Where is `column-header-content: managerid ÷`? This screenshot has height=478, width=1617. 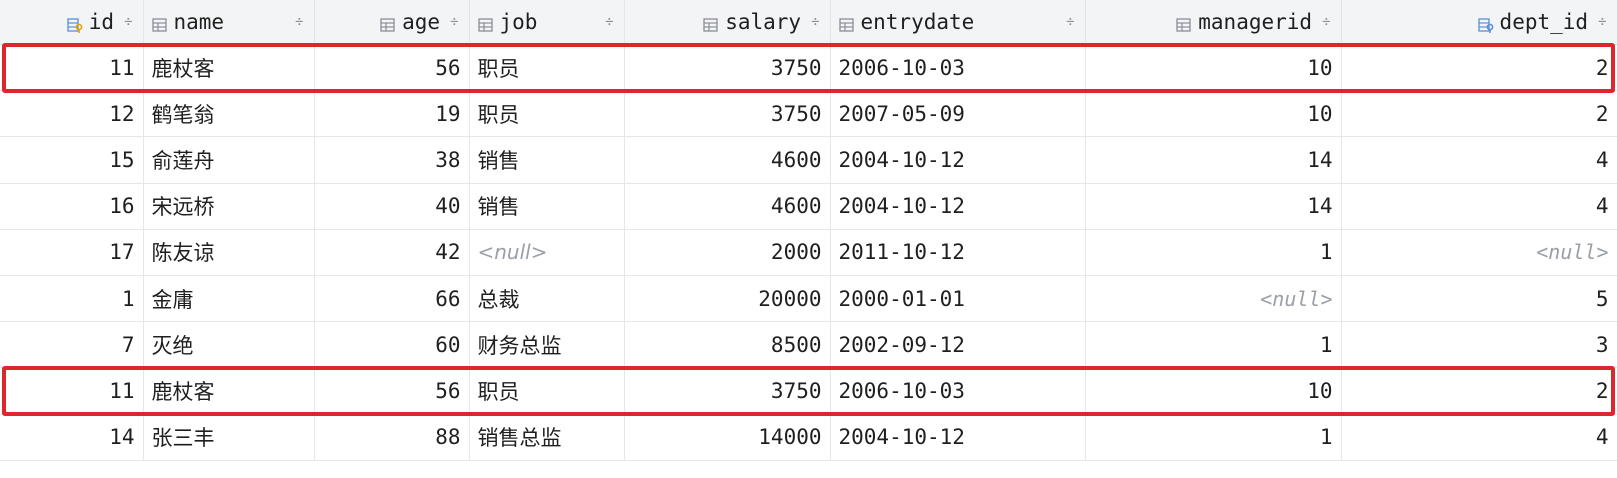
column-header-content: managerid ÷ is located at coordinates (1212, 22).